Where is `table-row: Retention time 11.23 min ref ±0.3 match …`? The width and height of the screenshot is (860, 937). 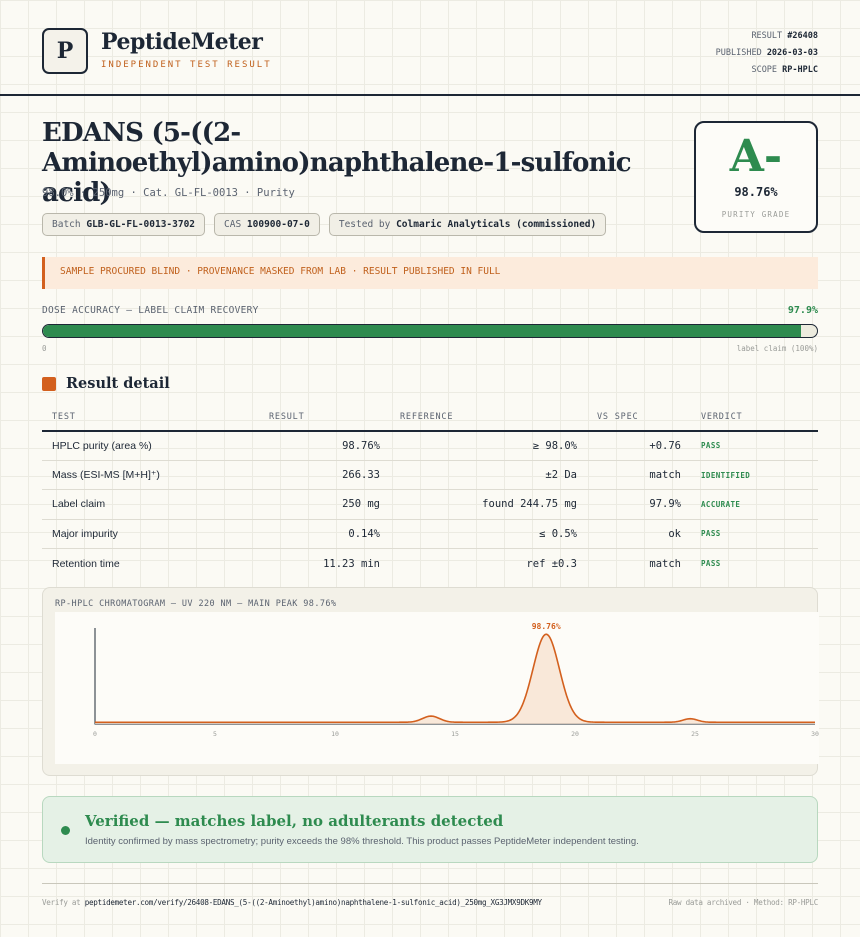
table-row: Retention time 11.23 min ref ±0.3 match … is located at coordinates (430, 563).